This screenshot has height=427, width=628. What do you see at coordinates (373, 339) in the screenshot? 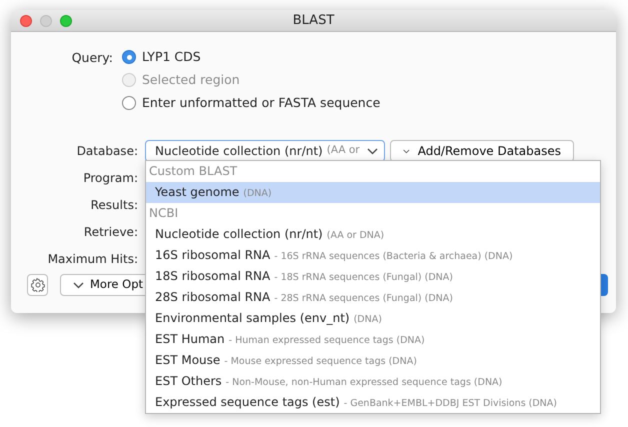
I see `menu-item: EST Human - Human expressed sequence tags (DNA)` at bounding box center [373, 339].